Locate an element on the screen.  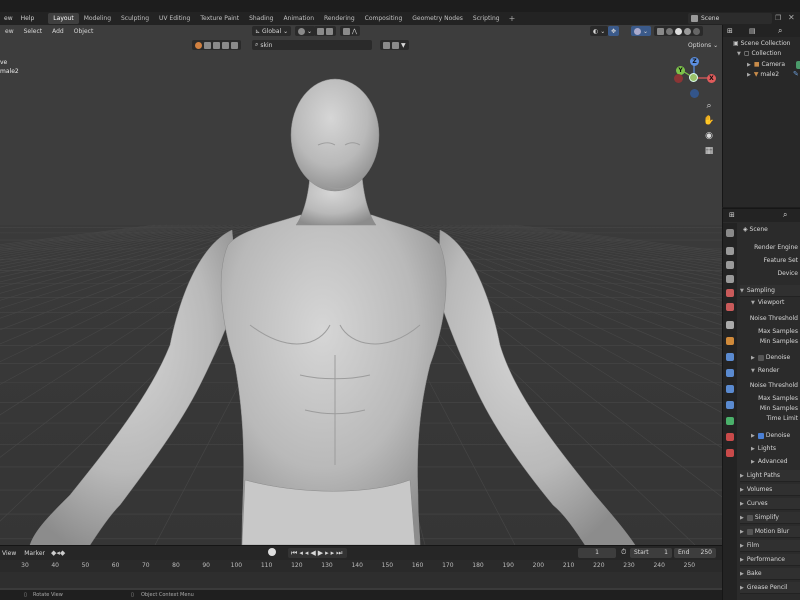
viewport-menu-object: Object is located at coordinates (84, 31).